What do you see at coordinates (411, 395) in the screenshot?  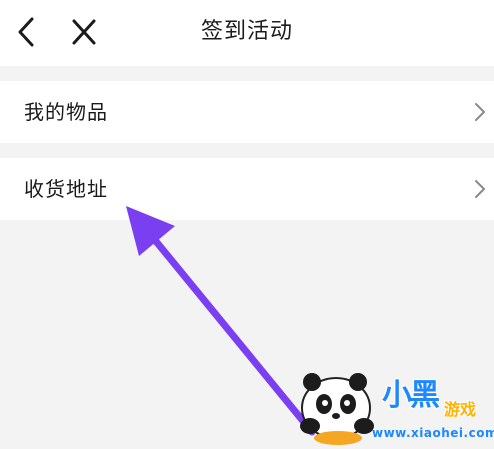 I see `watermark-brand: 小黑` at bounding box center [411, 395].